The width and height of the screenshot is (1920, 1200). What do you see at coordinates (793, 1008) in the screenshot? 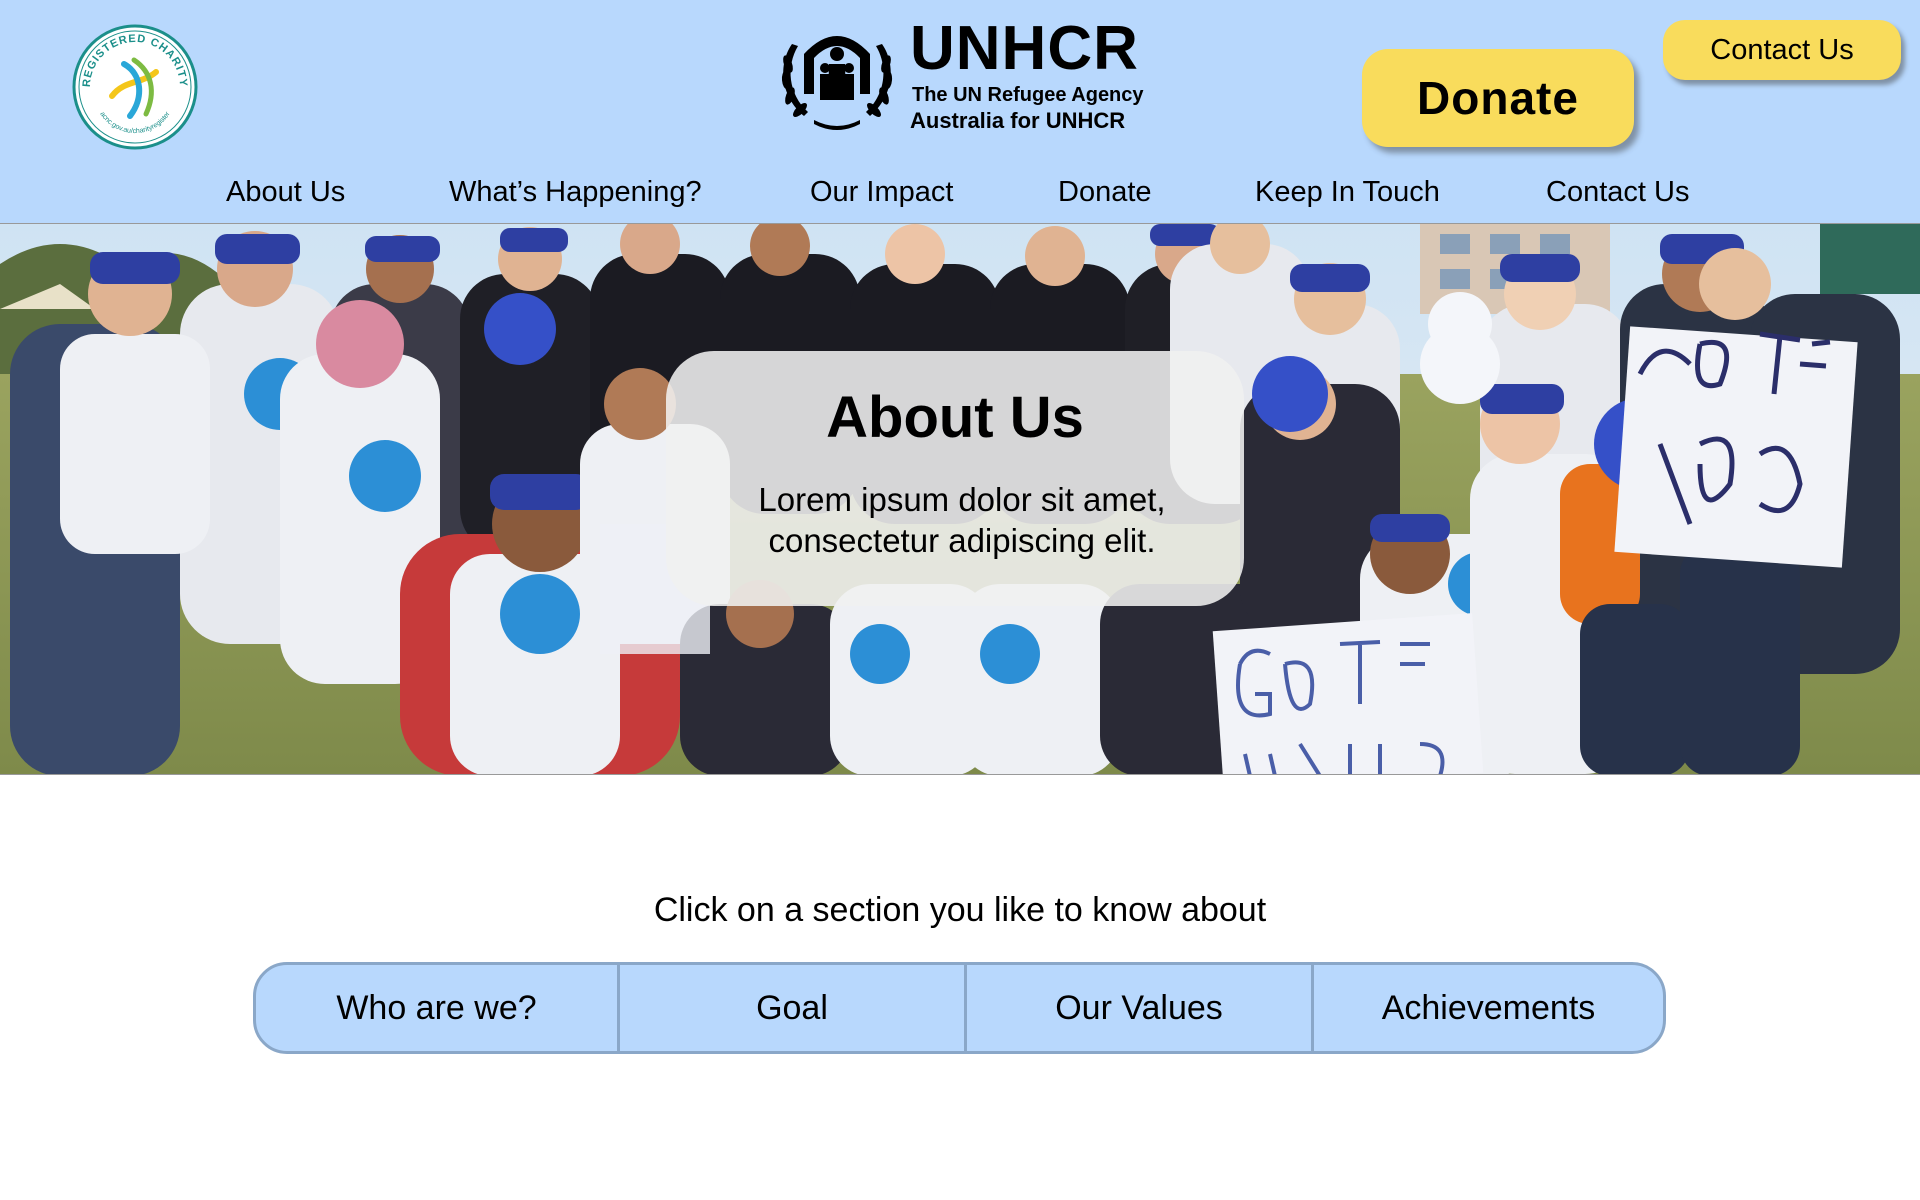
I see `tab-goal: Goal` at bounding box center [793, 1008].